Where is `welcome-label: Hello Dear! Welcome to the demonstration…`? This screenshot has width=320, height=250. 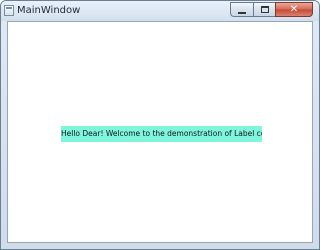 welcome-label: Hello Dear! Welcome to the demonstration… is located at coordinates (161, 134).